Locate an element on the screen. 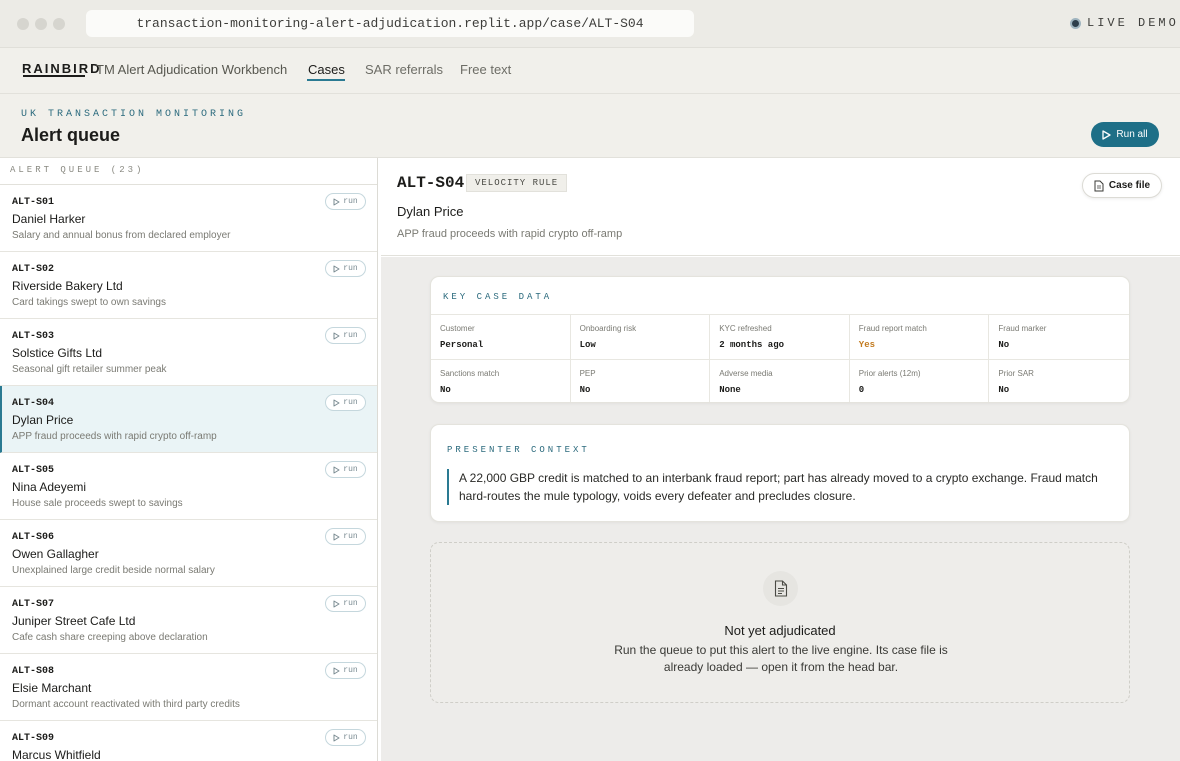  key-case-data-cell: Adverse media None is located at coordinates (780, 381).